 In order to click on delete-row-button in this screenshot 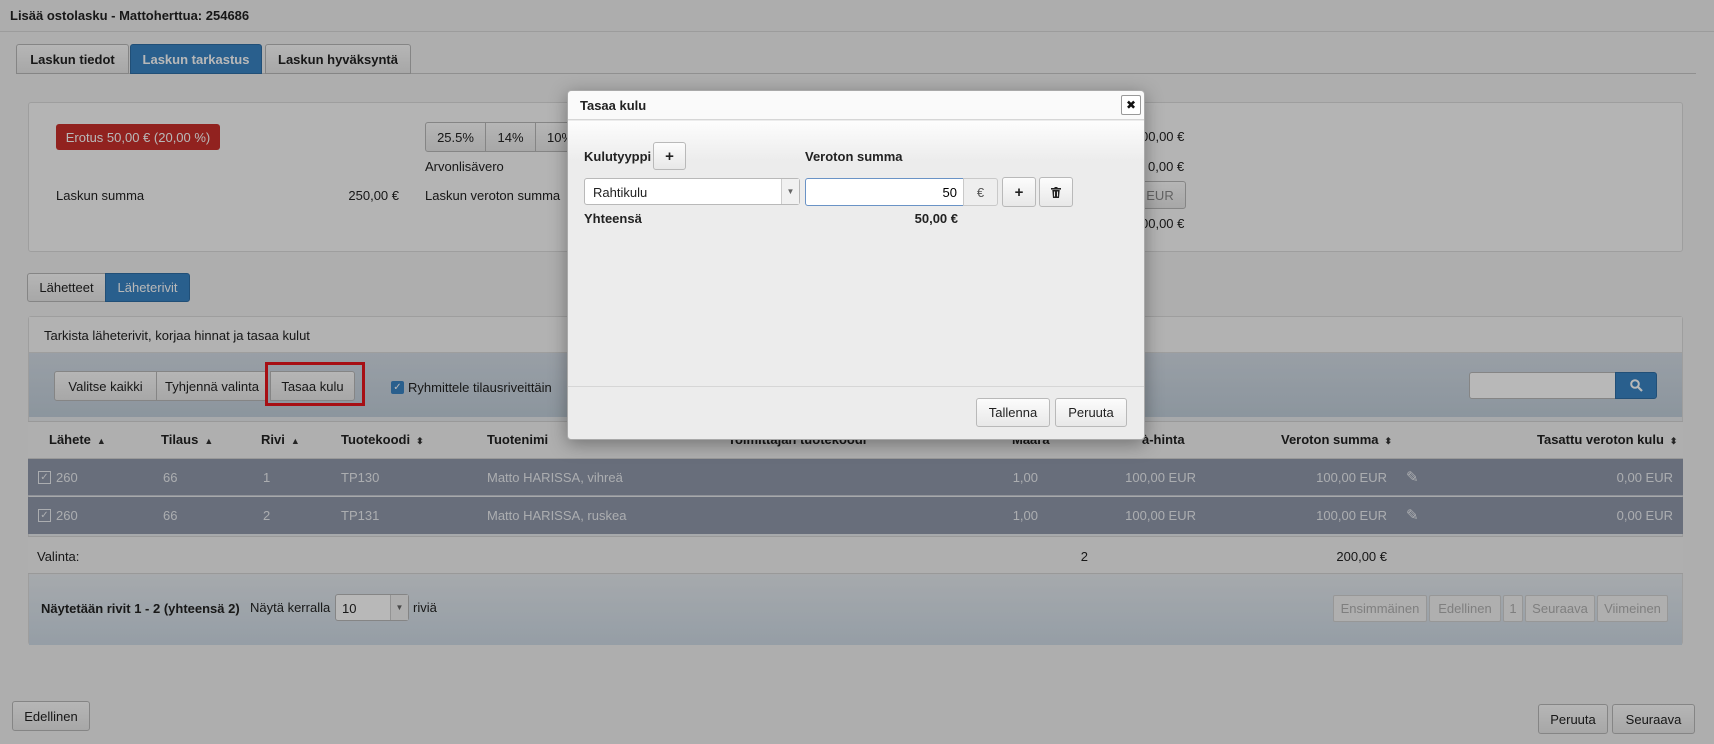, I will do `click(1056, 192)`.